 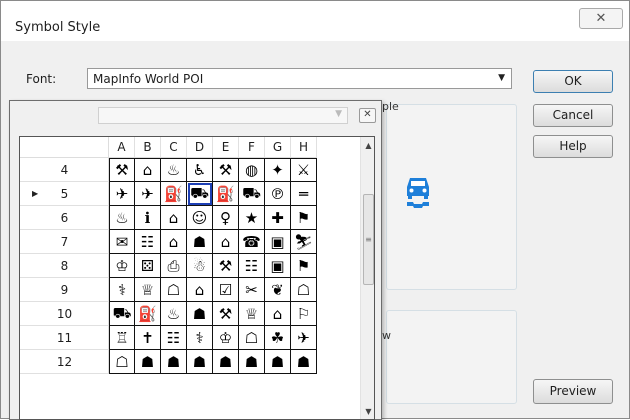 What do you see at coordinates (64, 218) in the screenshot?
I see `row-number: 6` at bounding box center [64, 218].